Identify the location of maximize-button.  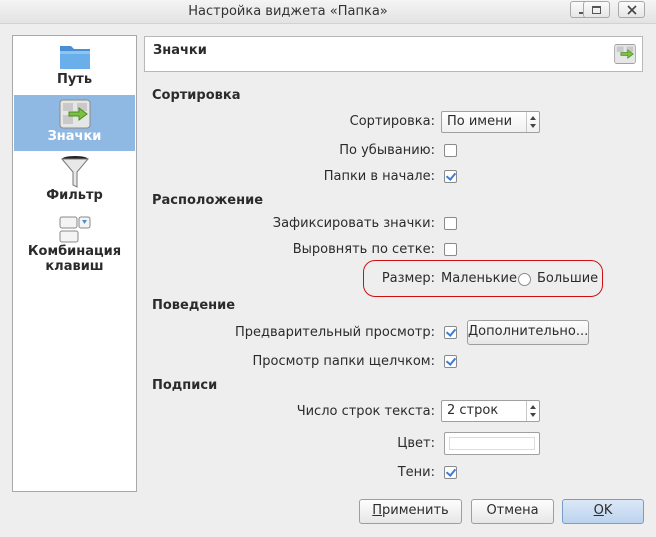
(596, 9).